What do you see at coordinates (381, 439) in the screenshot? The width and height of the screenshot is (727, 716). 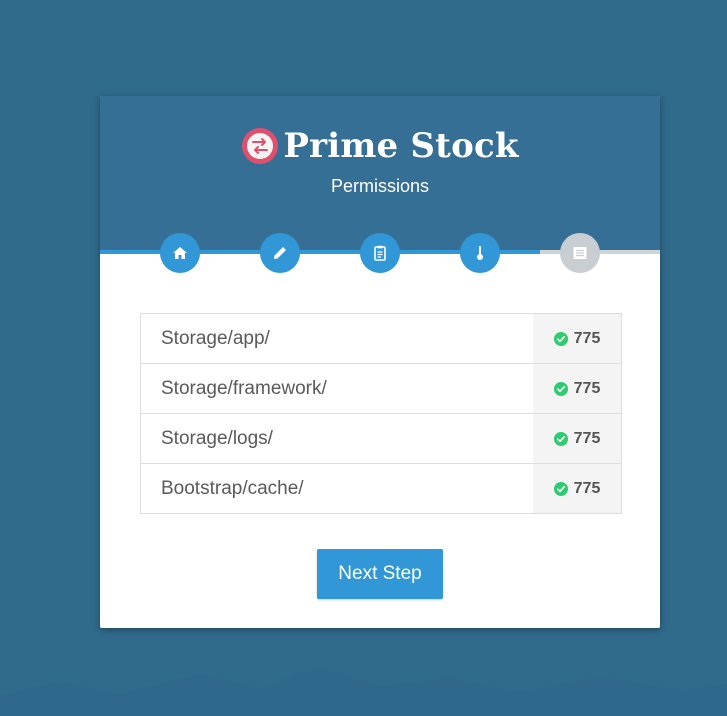 I see `table-row: Storage/logs/ 775` at bounding box center [381, 439].